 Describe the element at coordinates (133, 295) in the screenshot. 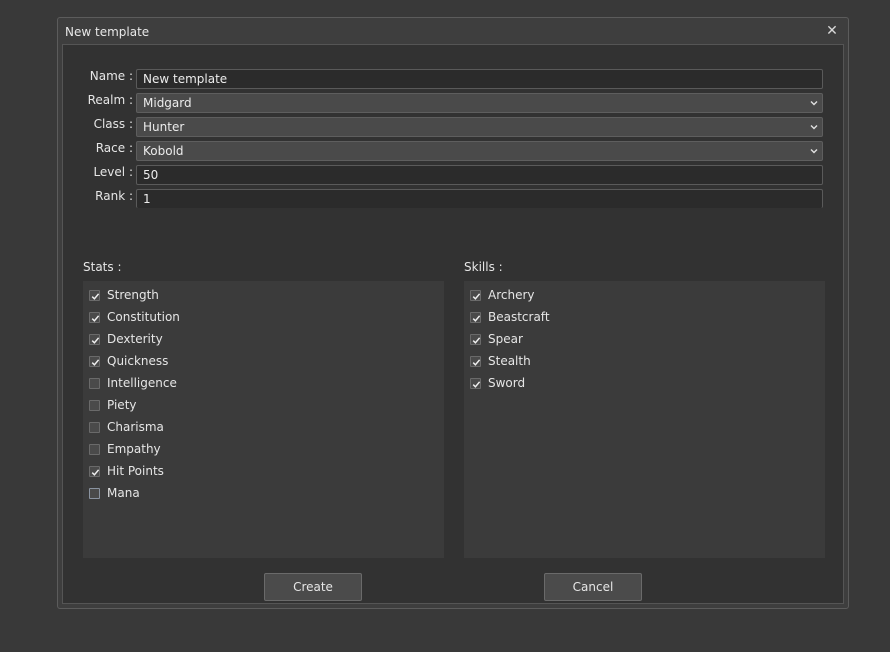

I see `checkbox-label: Strength` at that location.